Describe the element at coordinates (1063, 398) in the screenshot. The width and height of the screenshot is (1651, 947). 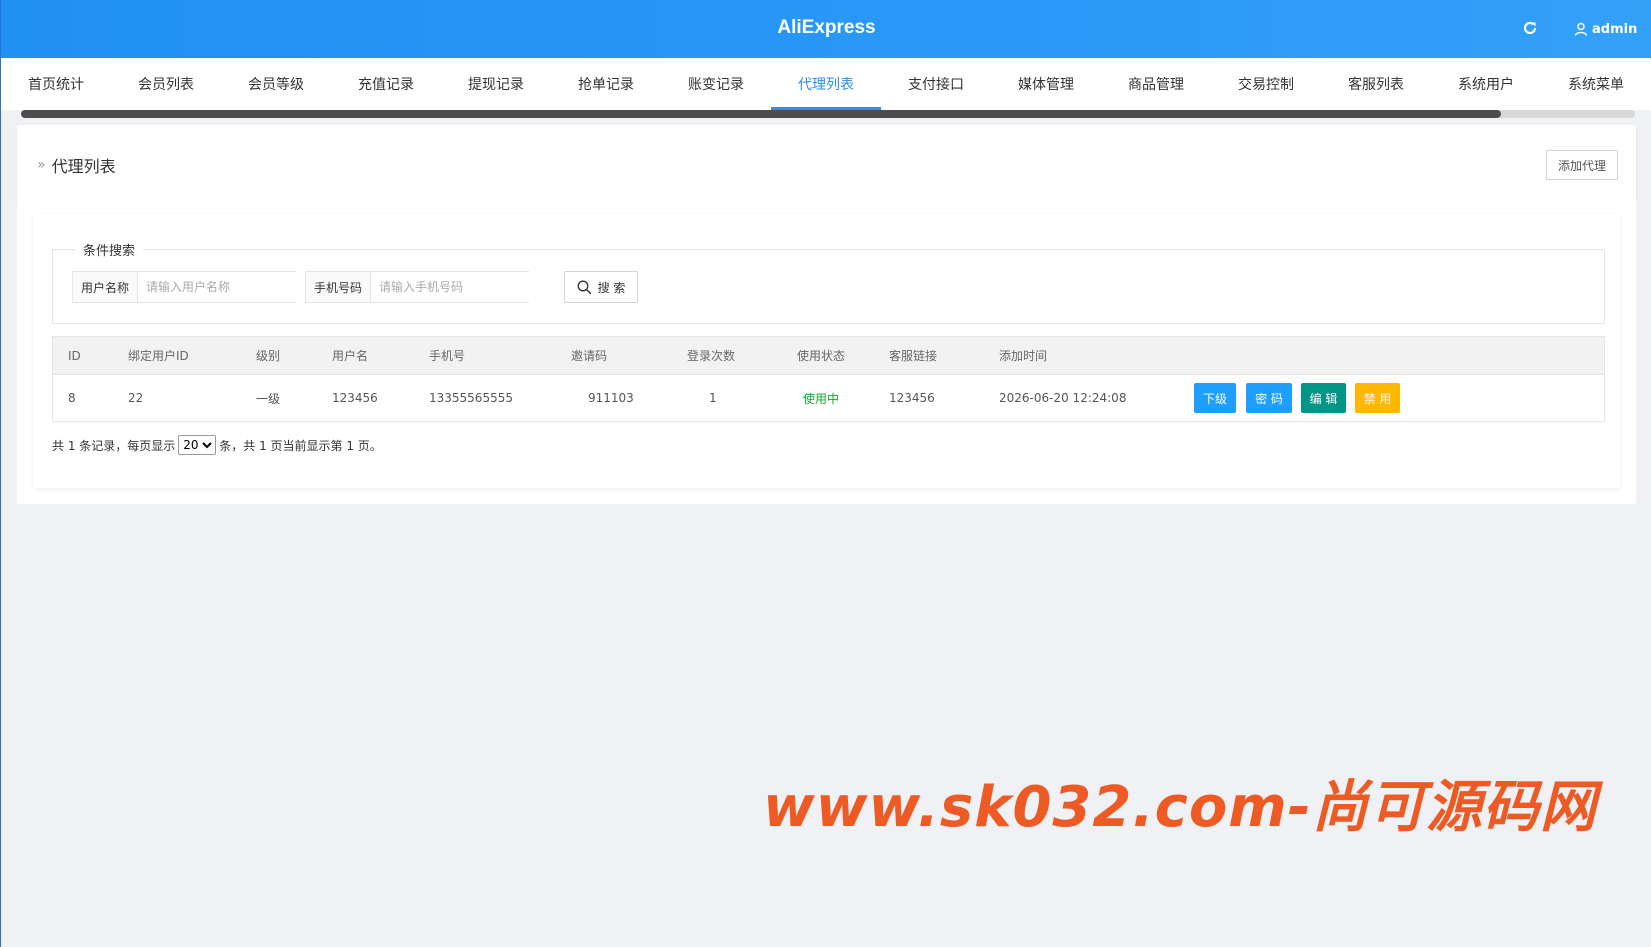
I see `cell-created-at: 2026-06-20 12:24:08` at that location.